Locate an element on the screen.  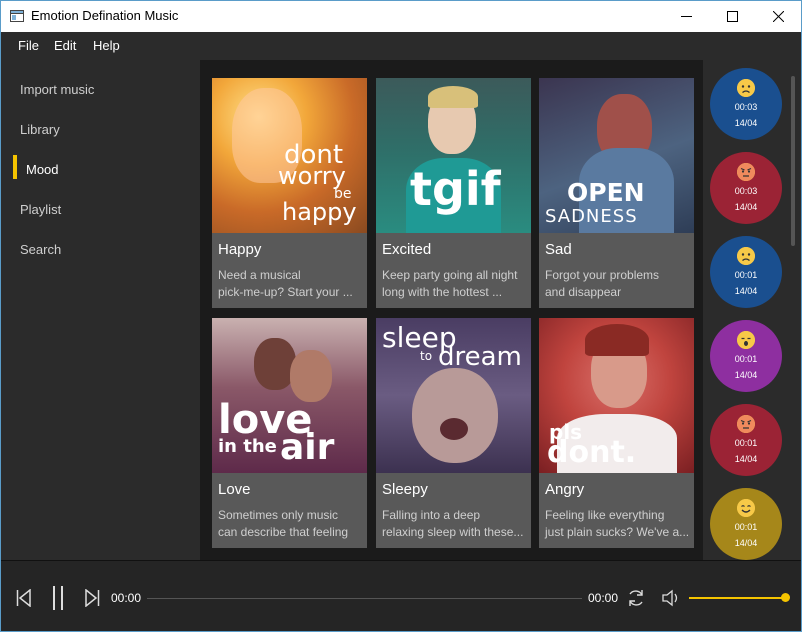
love-art-line-3: air is located at coordinates (307, 447).